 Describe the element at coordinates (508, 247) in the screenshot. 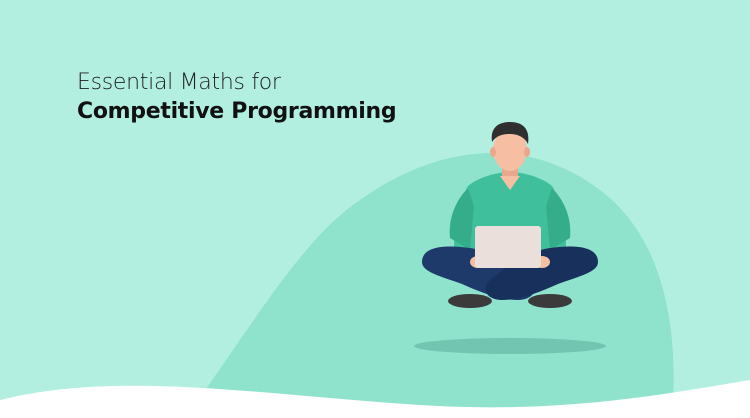

I see `laptop-icon` at that location.